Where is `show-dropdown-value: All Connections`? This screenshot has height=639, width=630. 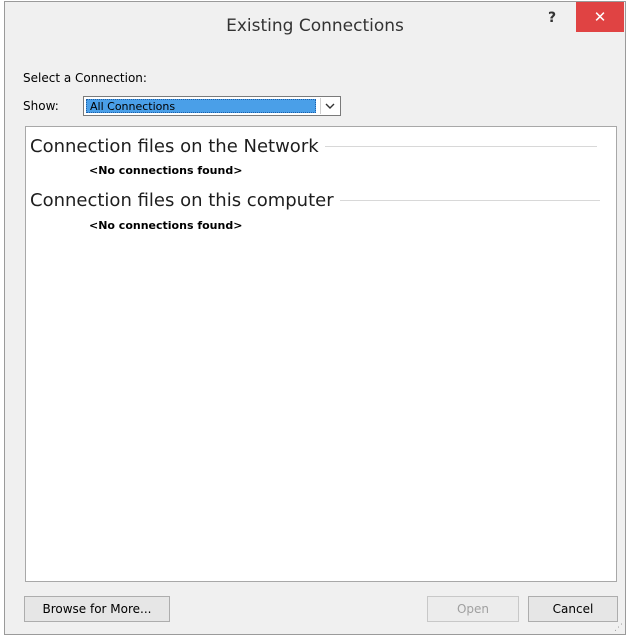
show-dropdown-value: All Connections is located at coordinates (201, 106).